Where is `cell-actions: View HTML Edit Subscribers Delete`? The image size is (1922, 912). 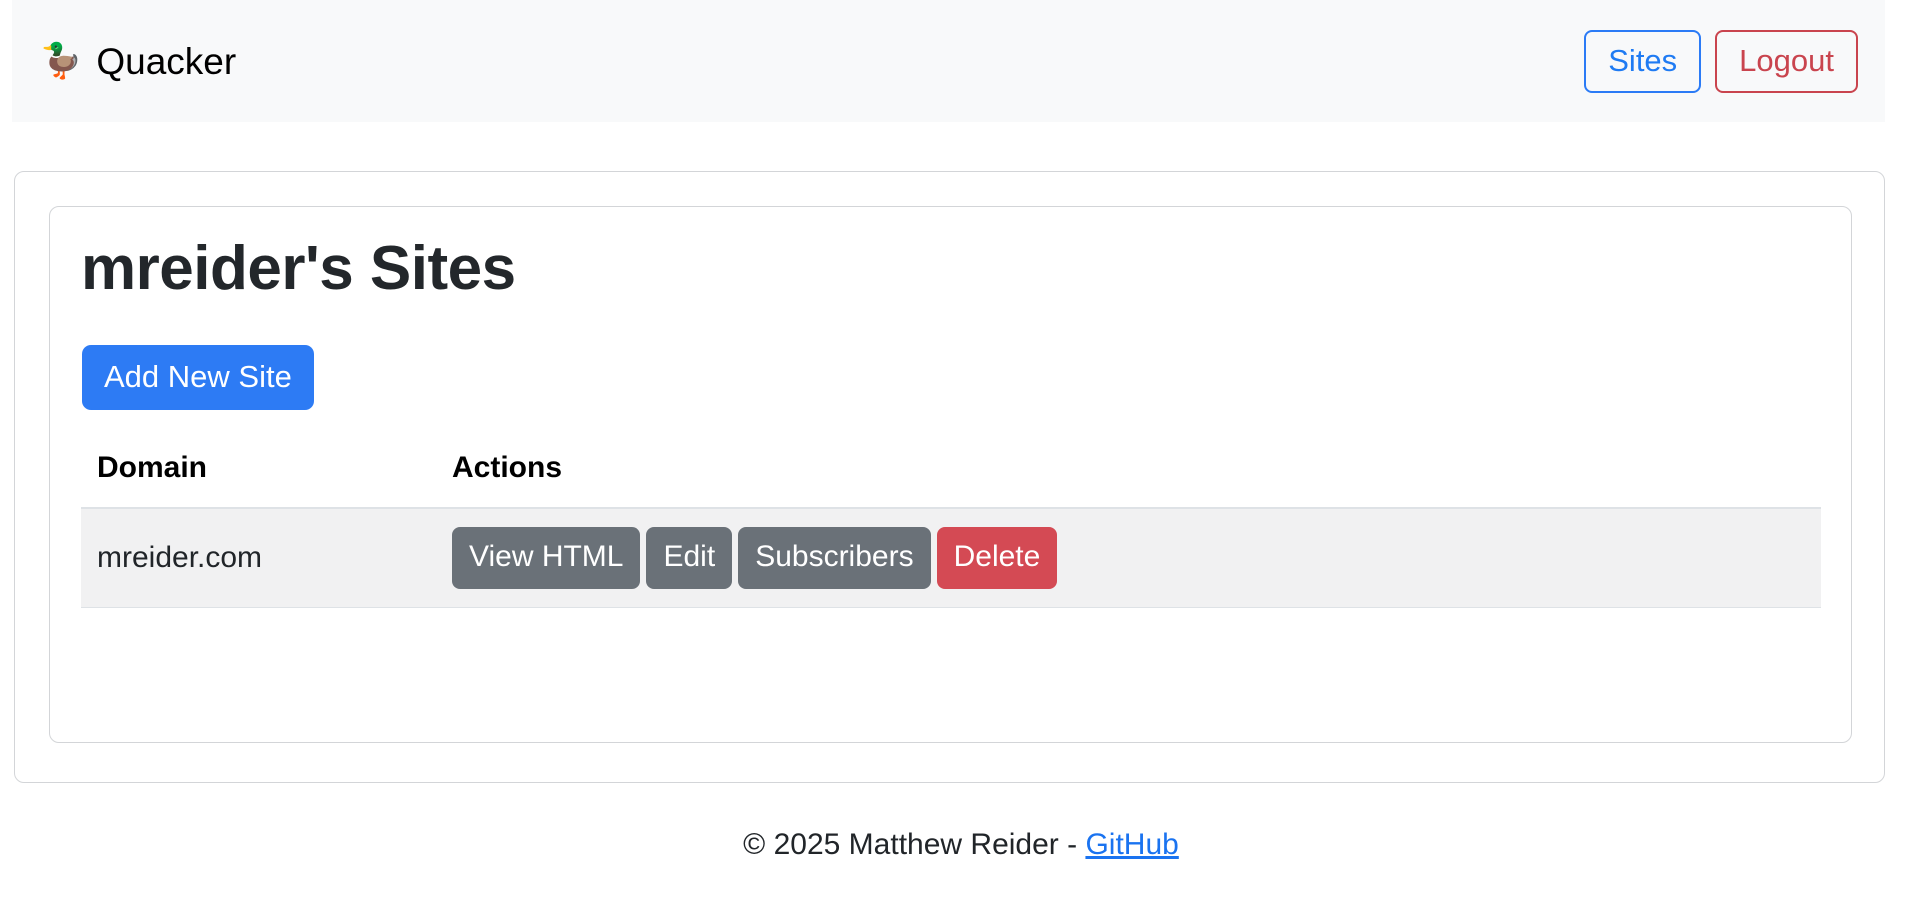
cell-actions: View HTML Edit Subscribers Delete is located at coordinates (1128, 558).